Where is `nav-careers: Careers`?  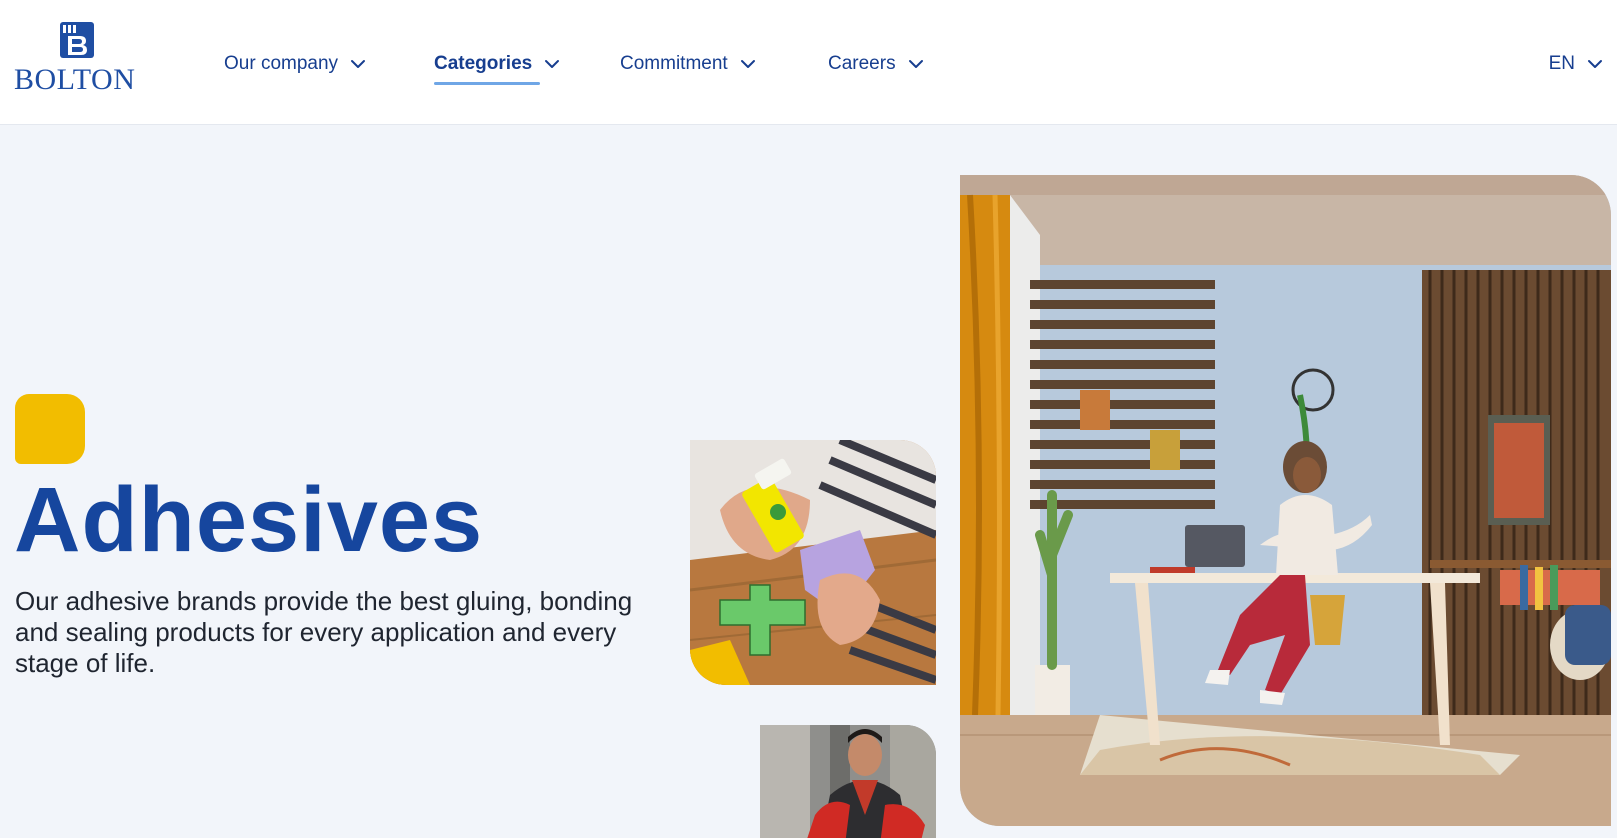 nav-careers: Careers is located at coordinates (876, 64).